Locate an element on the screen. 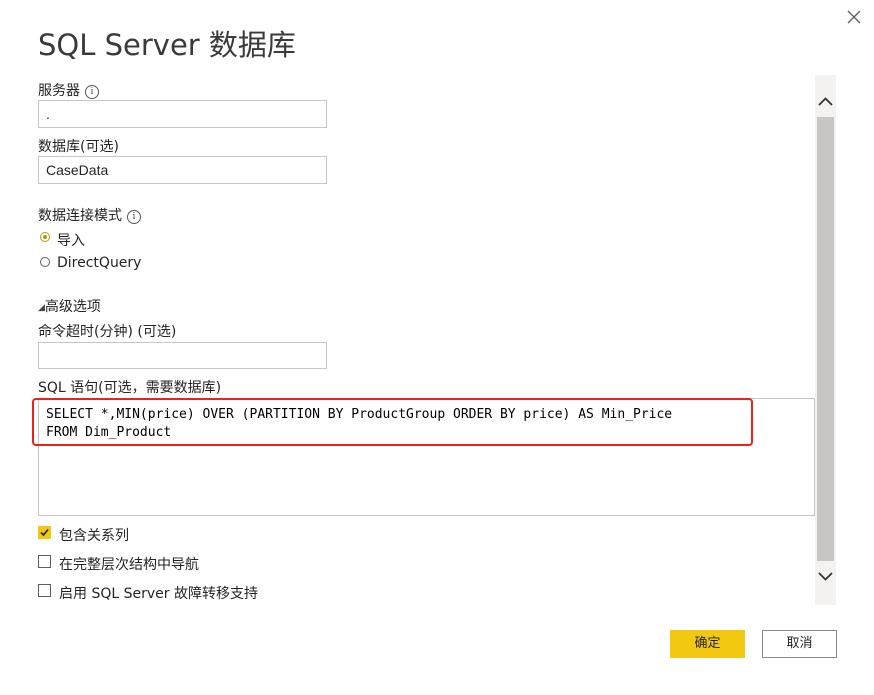  advanced-label: 高级选项 is located at coordinates (72, 307).